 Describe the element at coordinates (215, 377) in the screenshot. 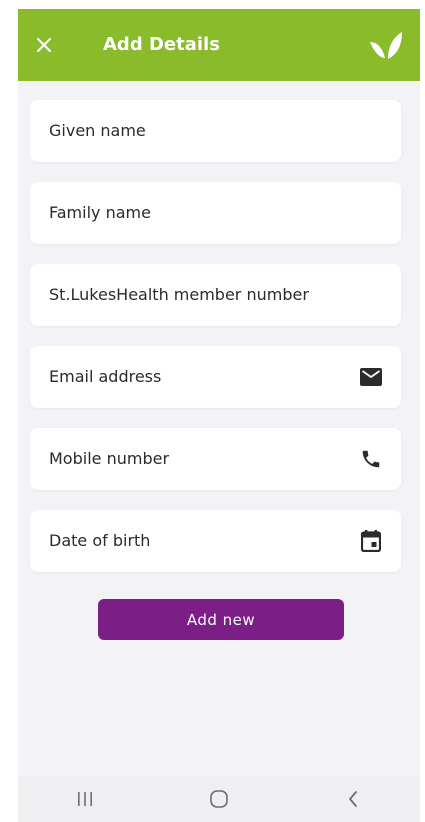

I see `email-field: Email address` at that location.